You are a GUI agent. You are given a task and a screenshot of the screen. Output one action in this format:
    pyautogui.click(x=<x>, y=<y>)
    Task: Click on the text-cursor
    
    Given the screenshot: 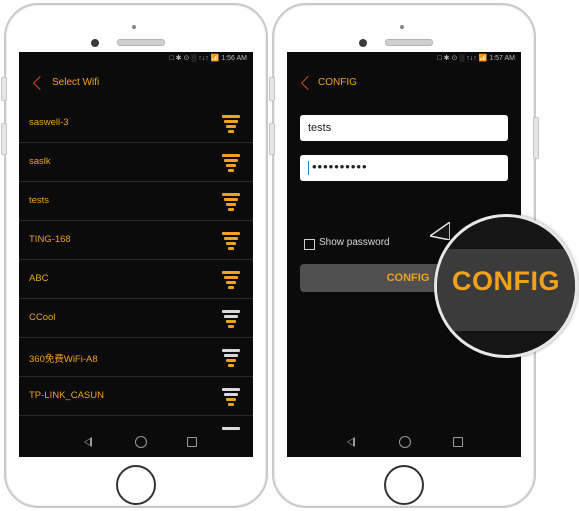 What is the action you would take?
    pyautogui.click(x=308, y=168)
    